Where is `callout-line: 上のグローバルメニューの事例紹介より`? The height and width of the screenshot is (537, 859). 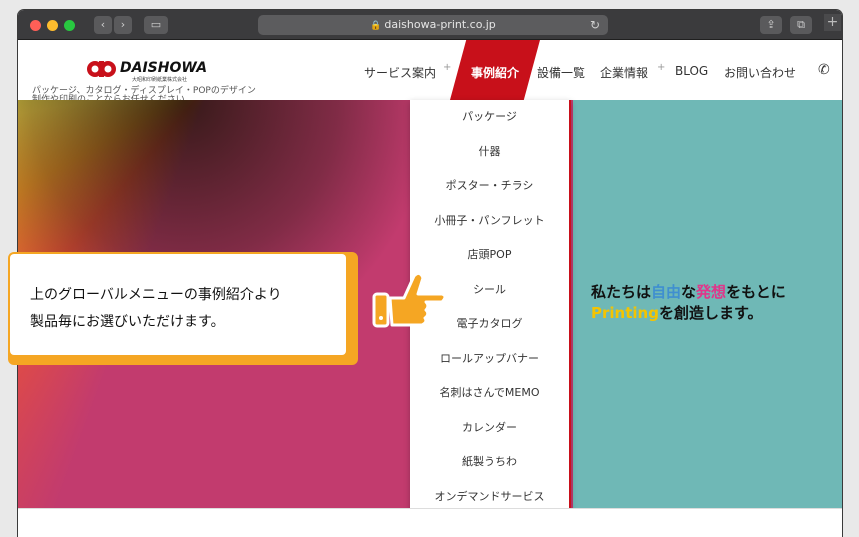
callout-line: 上のグローバルメニューの事例紹介より is located at coordinates (156, 295).